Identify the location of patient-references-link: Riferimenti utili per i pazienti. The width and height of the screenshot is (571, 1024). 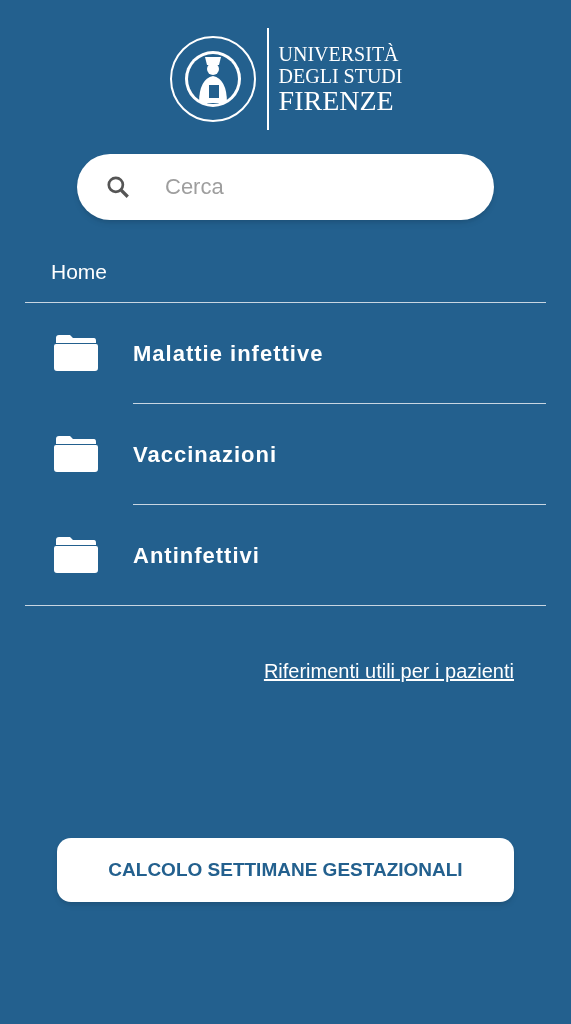
(388, 671).